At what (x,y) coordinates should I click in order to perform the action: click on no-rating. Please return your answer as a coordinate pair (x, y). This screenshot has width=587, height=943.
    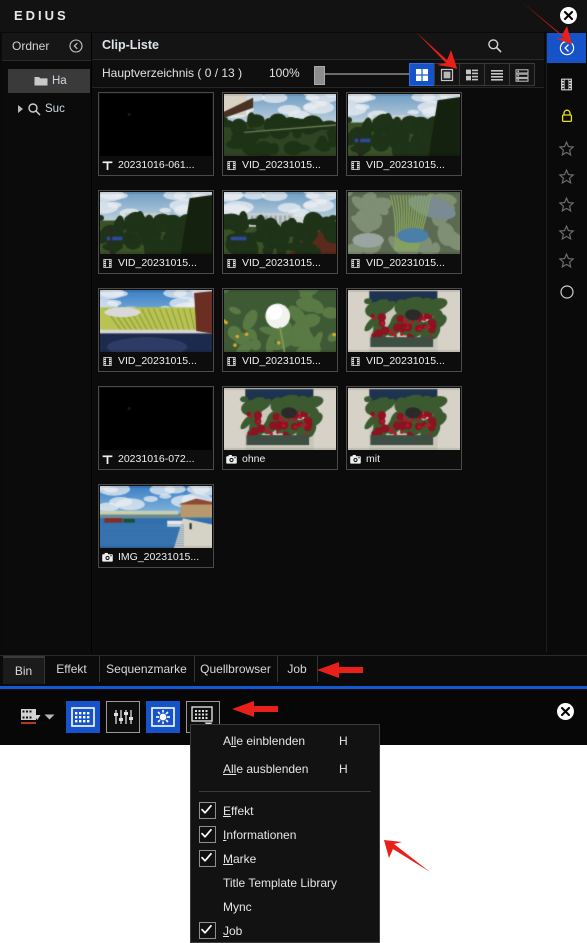
    Looking at the image, I should click on (566, 292).